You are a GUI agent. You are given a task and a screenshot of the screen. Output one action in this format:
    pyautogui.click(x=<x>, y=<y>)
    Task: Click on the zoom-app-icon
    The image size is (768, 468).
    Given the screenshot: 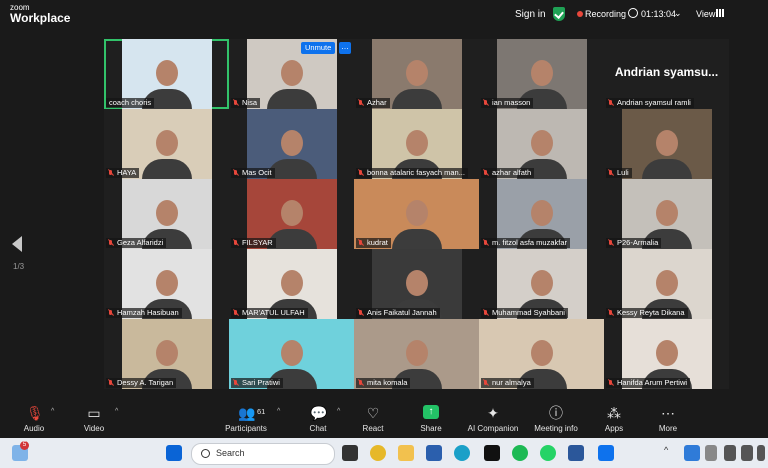 What is the action you would take?
    pyautogui.click(x=606, y=453)
    